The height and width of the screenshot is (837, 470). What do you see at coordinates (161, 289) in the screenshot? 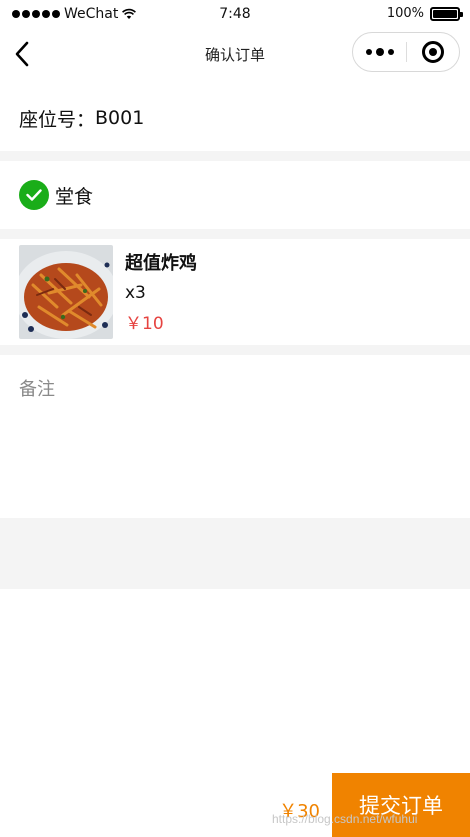
I see `item-info: 超值炸鸡 x3 ￥10` at bounding box center [161, 289].